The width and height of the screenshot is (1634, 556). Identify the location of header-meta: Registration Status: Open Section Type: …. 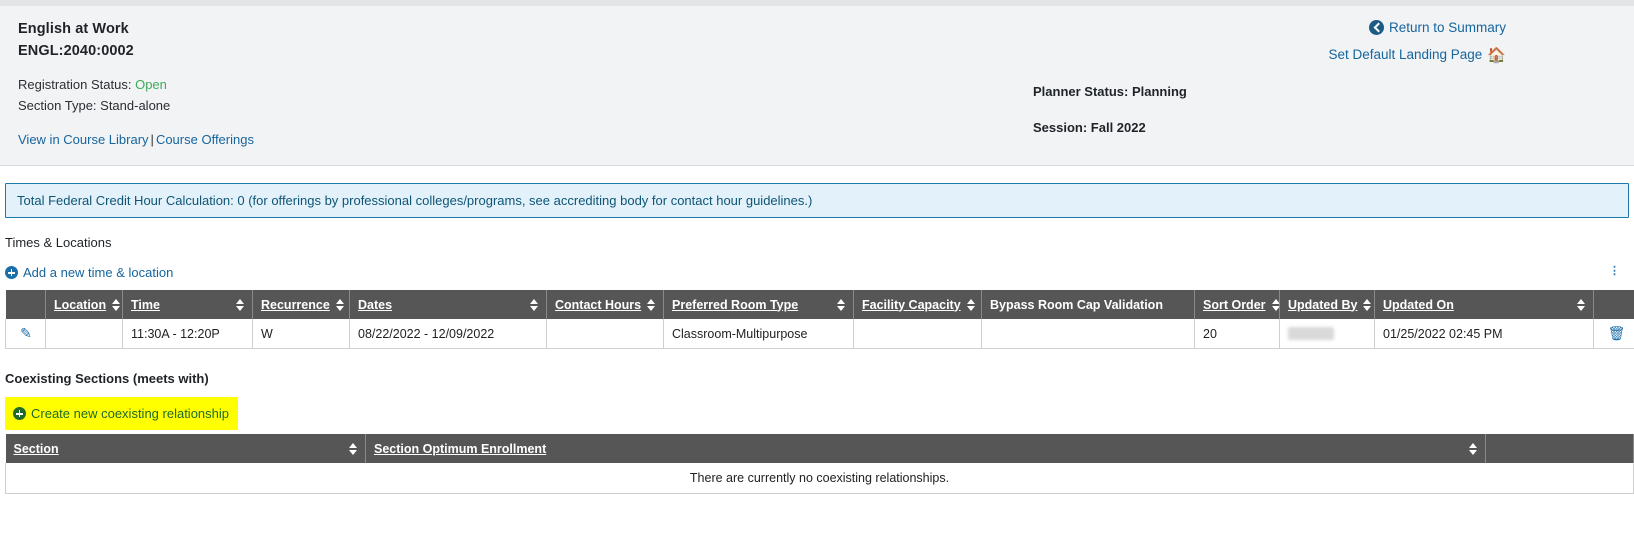
(817, 96).